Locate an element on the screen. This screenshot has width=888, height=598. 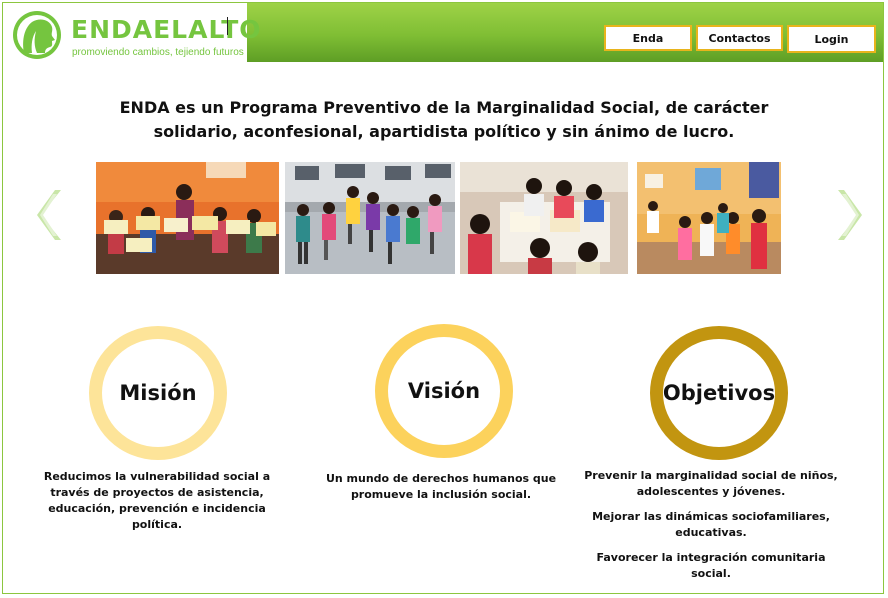
objetivos-title: Objetivos is located at coordinates (719, 393).